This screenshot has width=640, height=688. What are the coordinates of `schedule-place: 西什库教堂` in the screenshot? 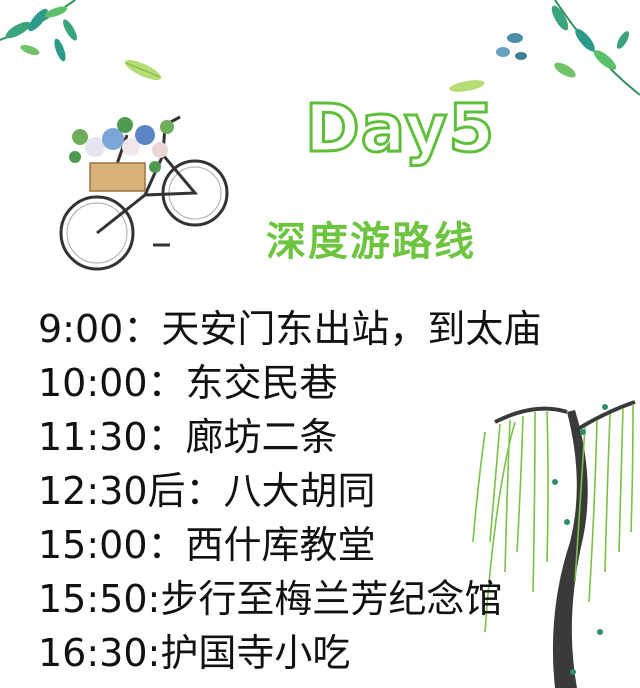 It's located at (280, 545).